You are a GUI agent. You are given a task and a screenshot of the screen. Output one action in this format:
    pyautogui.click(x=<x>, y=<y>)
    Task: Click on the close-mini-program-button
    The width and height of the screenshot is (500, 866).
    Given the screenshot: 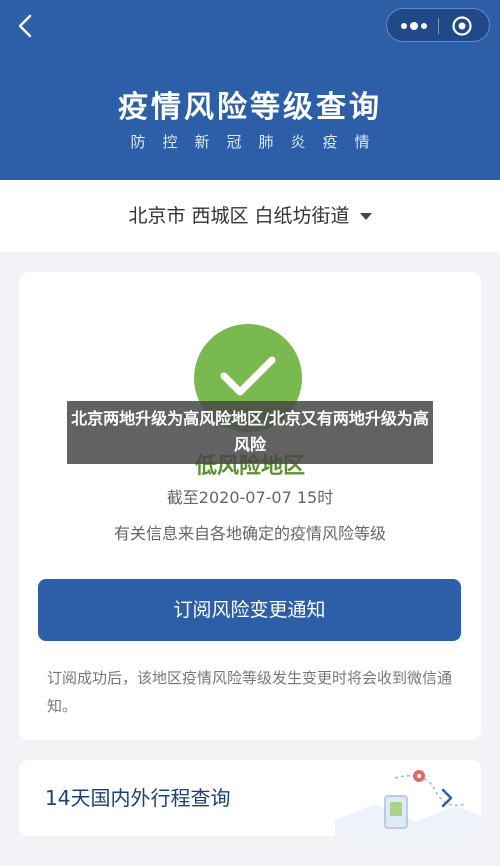 What is the action you would take?
    pyautogui.click(x=462, y=26)
    